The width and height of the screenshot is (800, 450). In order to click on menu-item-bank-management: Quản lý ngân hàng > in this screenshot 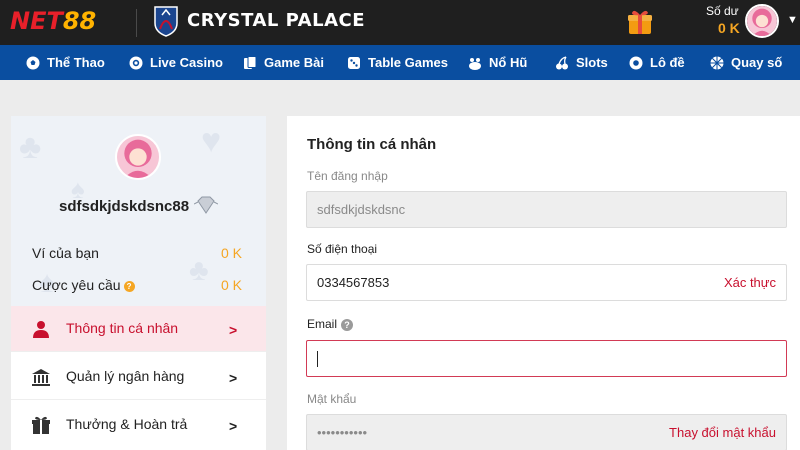, I will do `click(138, 377)`.